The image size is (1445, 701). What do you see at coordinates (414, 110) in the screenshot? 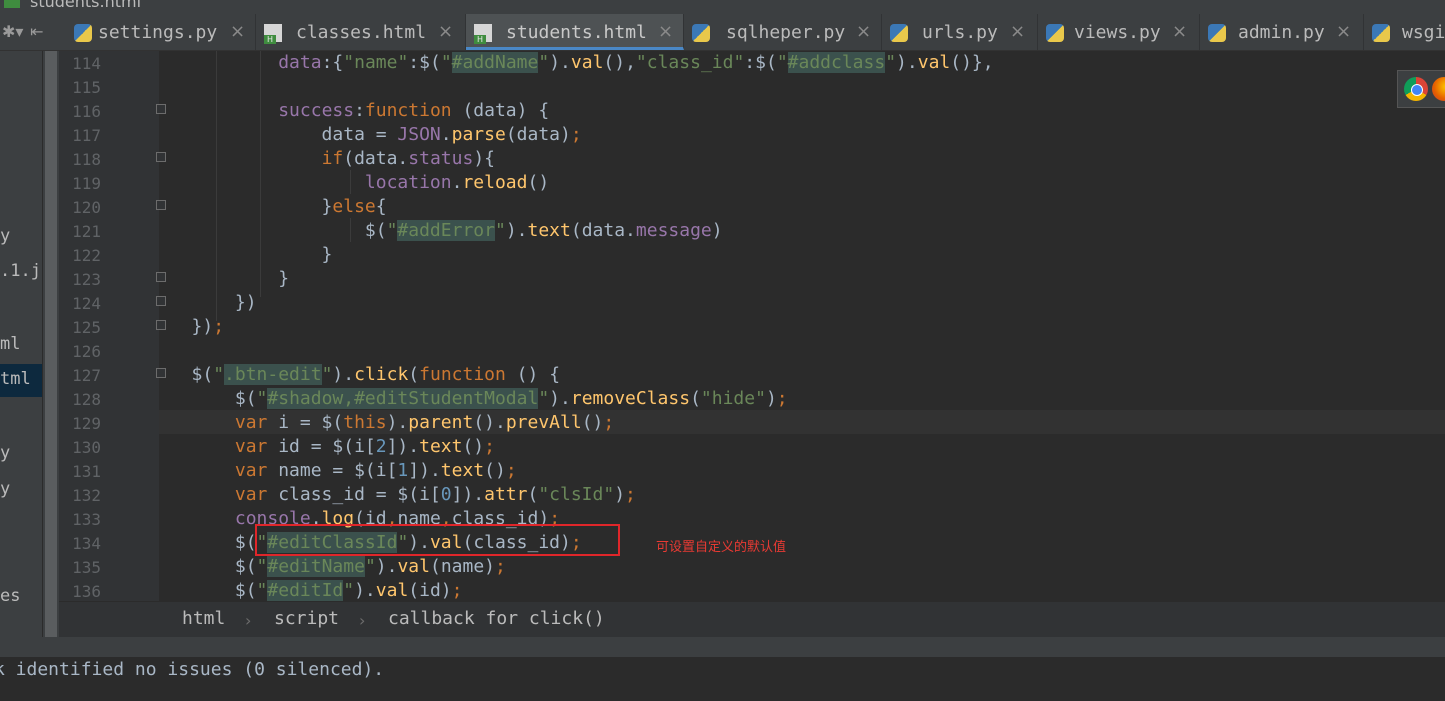
I see `code-line-116: success:function (data) {` at bounding box center [414, 110].